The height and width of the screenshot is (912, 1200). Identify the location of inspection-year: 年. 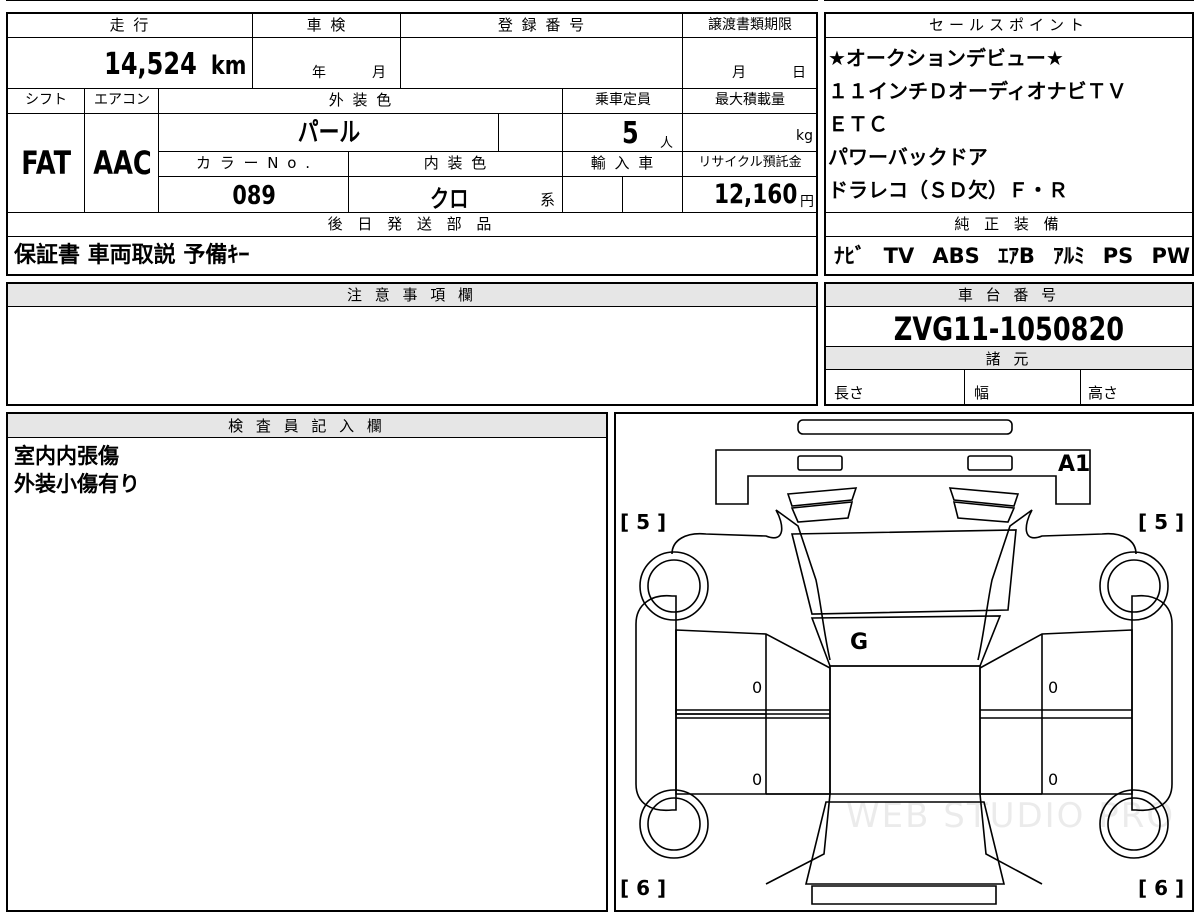
(319, 73).